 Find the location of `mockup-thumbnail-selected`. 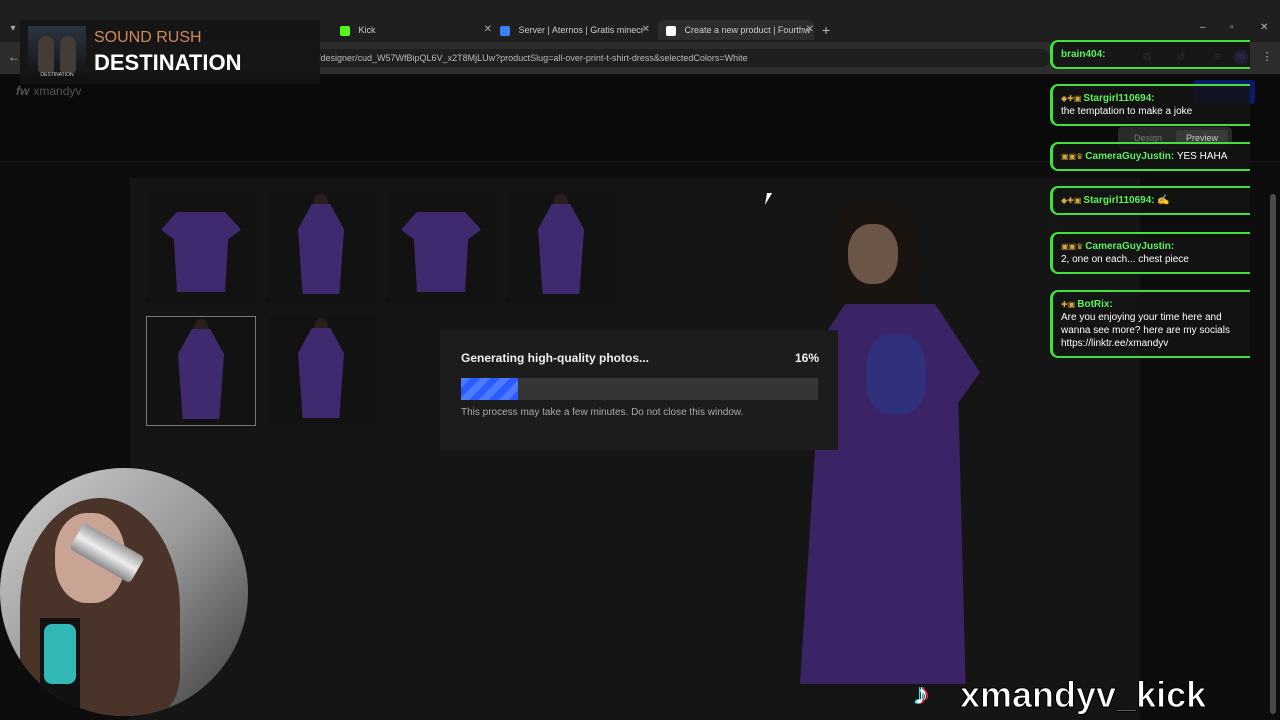

mockup-thumbnail-selected is located at coordinates (201, 371).